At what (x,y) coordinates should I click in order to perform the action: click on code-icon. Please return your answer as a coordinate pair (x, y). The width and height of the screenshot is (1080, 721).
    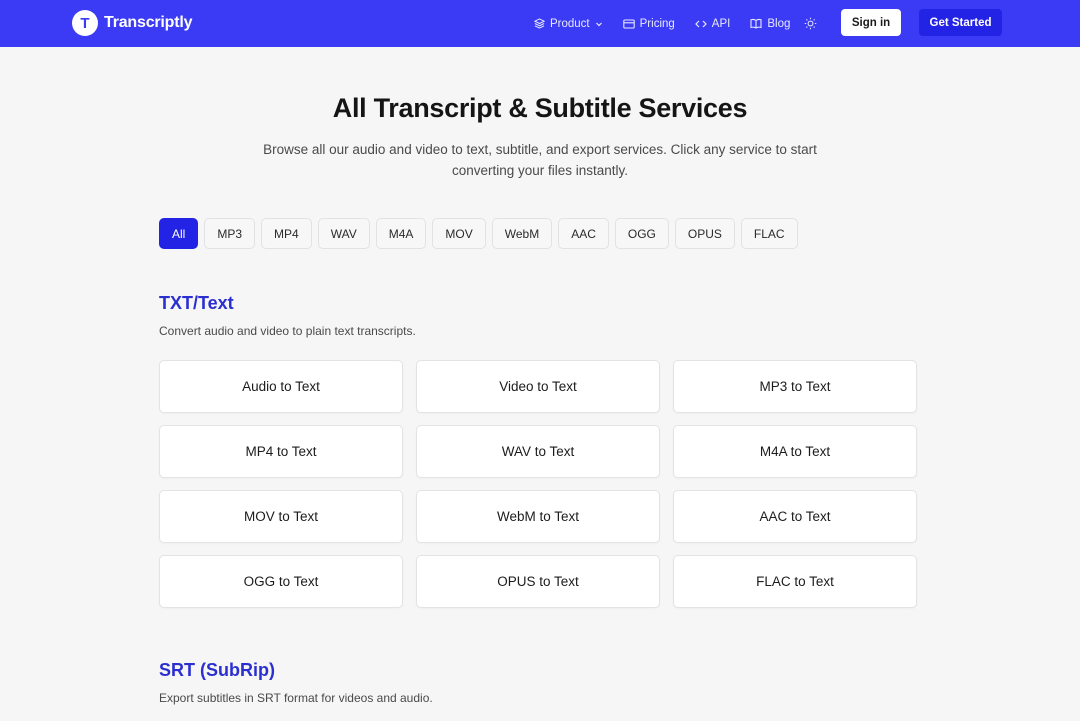
    Looking at the image, I should click on (700, 23).